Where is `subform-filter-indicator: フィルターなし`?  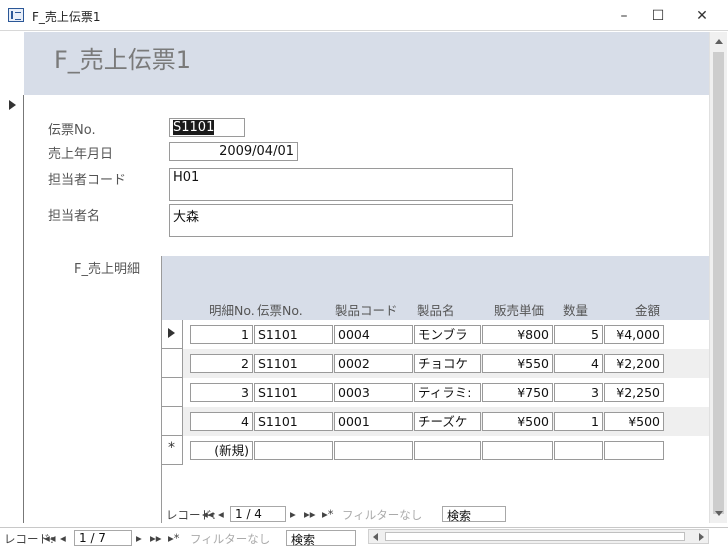
subform-filter-indicator: フィルターなし is located at coordinates (382, 515).